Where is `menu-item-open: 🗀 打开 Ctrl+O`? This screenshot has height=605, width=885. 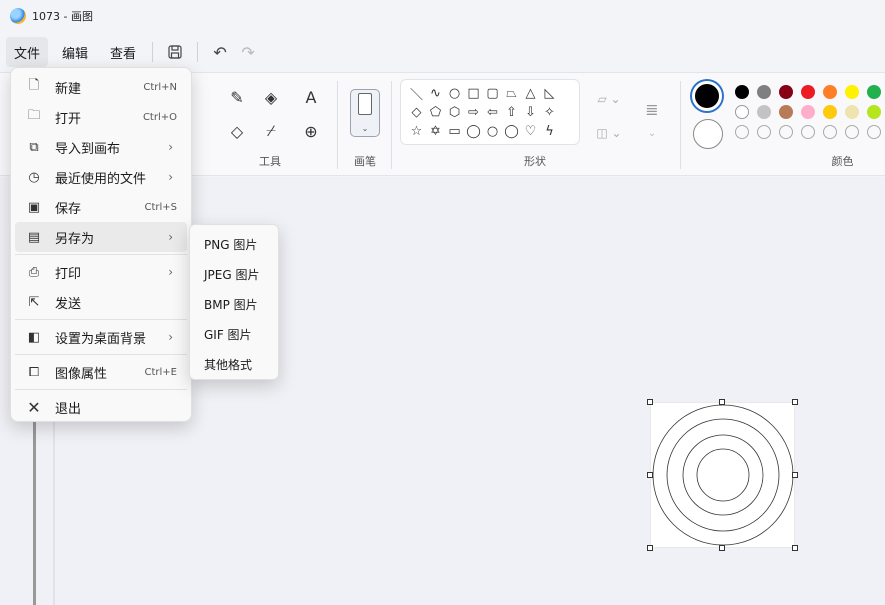 menu-item-open: 🗀 打开 Ctrl+O is located at coordinates (101, 117).